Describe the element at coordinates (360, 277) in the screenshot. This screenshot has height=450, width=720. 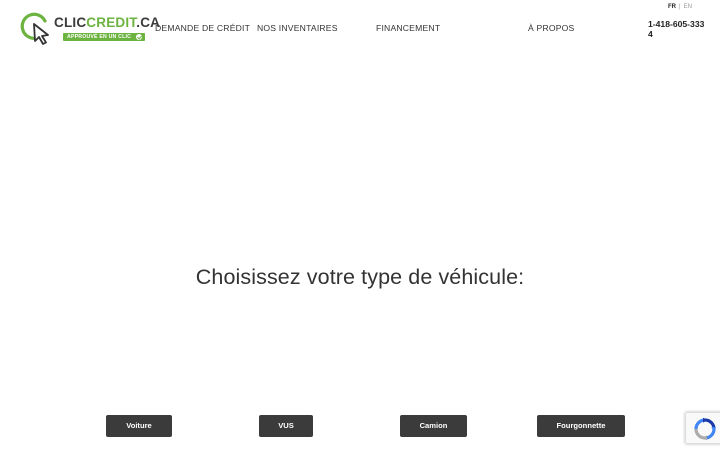
I see `page-heading: Choisissez votre type de véhicule:` at that location.